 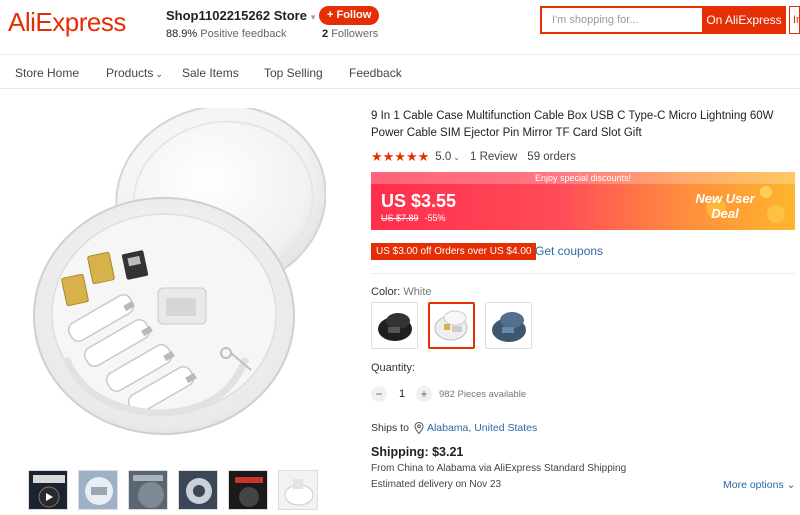 I want to click on current-price: US $3.55, so click(x=419, y=201).